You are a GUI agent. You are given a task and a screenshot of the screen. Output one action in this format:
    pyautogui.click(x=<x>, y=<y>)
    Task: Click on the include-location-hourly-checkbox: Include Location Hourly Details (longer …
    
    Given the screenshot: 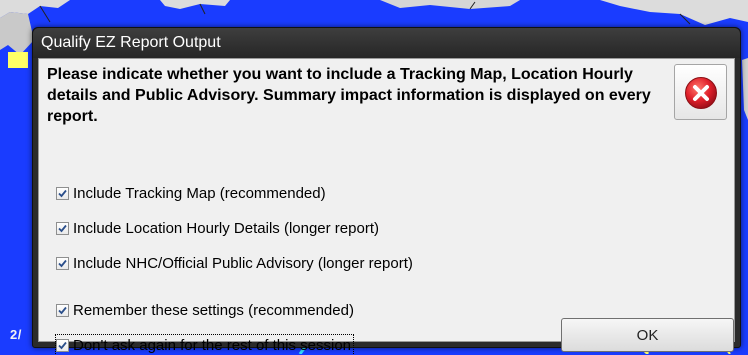 What is the action you would take?
    pyautogui.click(x=217, y=228)
    